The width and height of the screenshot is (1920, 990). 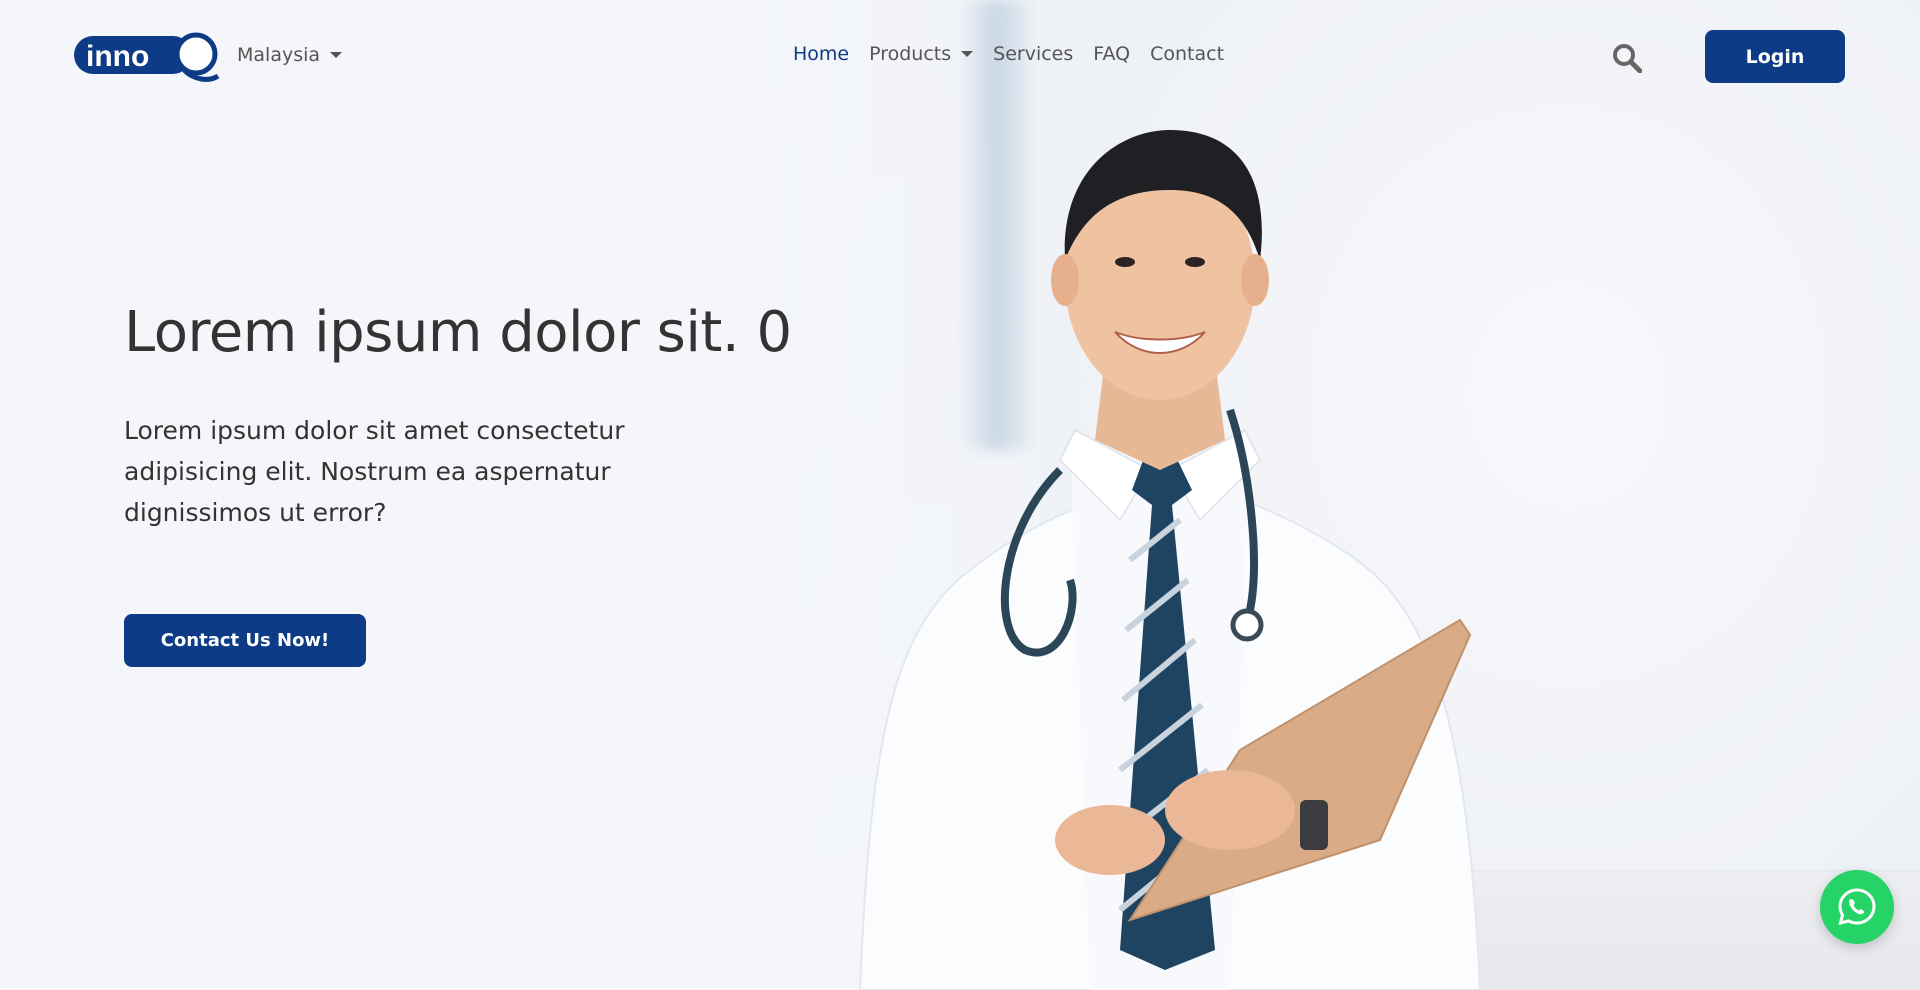 I want to click on logo-wordmark: inno, so click(x=117, y=56).